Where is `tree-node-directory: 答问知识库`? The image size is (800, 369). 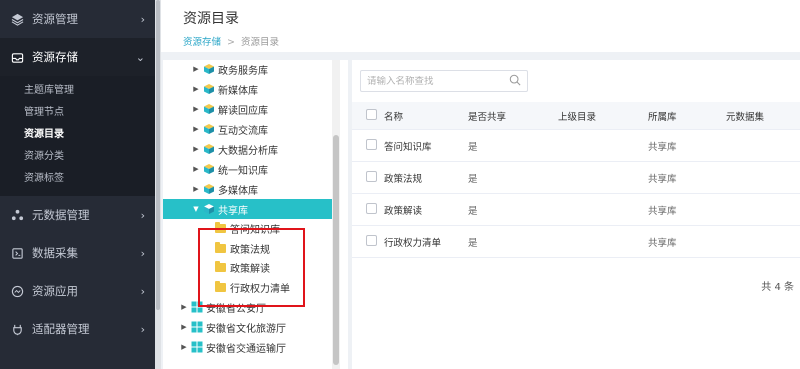
tree-node-directory: 答问知识库 is located at coordinates (250, 229).